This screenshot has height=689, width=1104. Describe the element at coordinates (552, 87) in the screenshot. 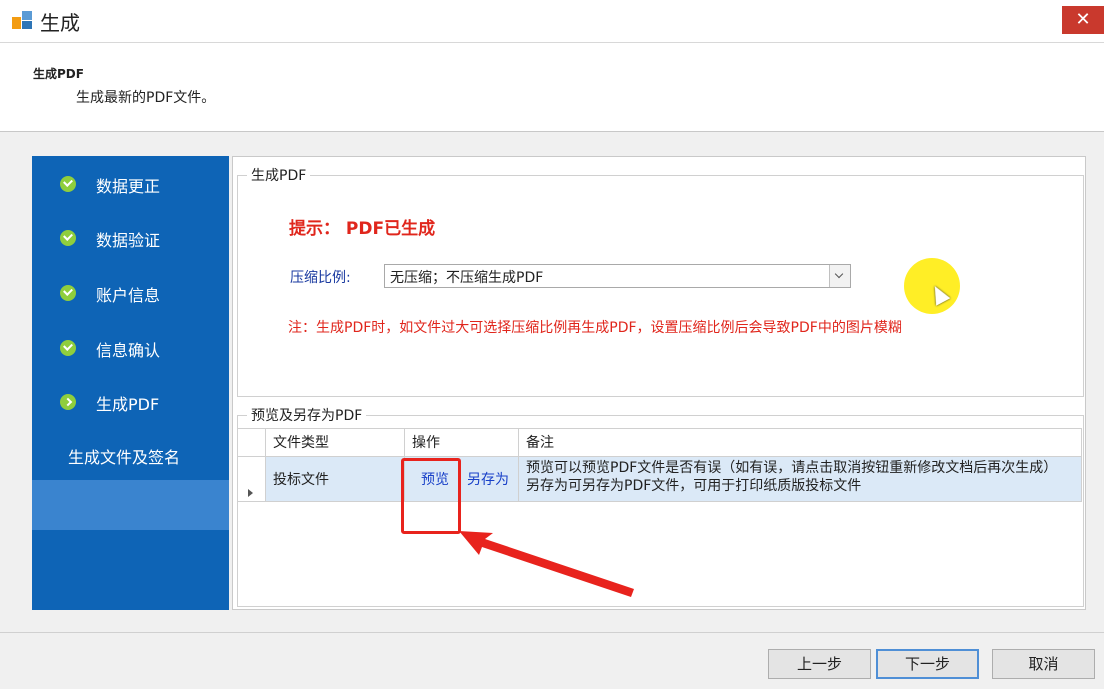

I see `wizard-header: 生成PDF 生成最新的PDF文件。` at that location.